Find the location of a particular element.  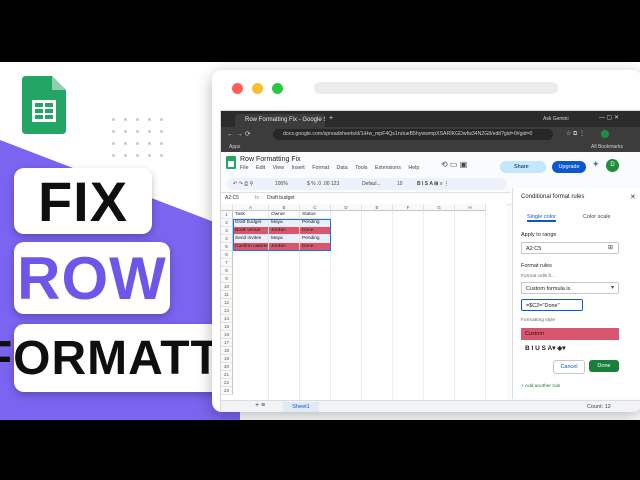

sheets-app-icon is located at coordinates (231, 162).